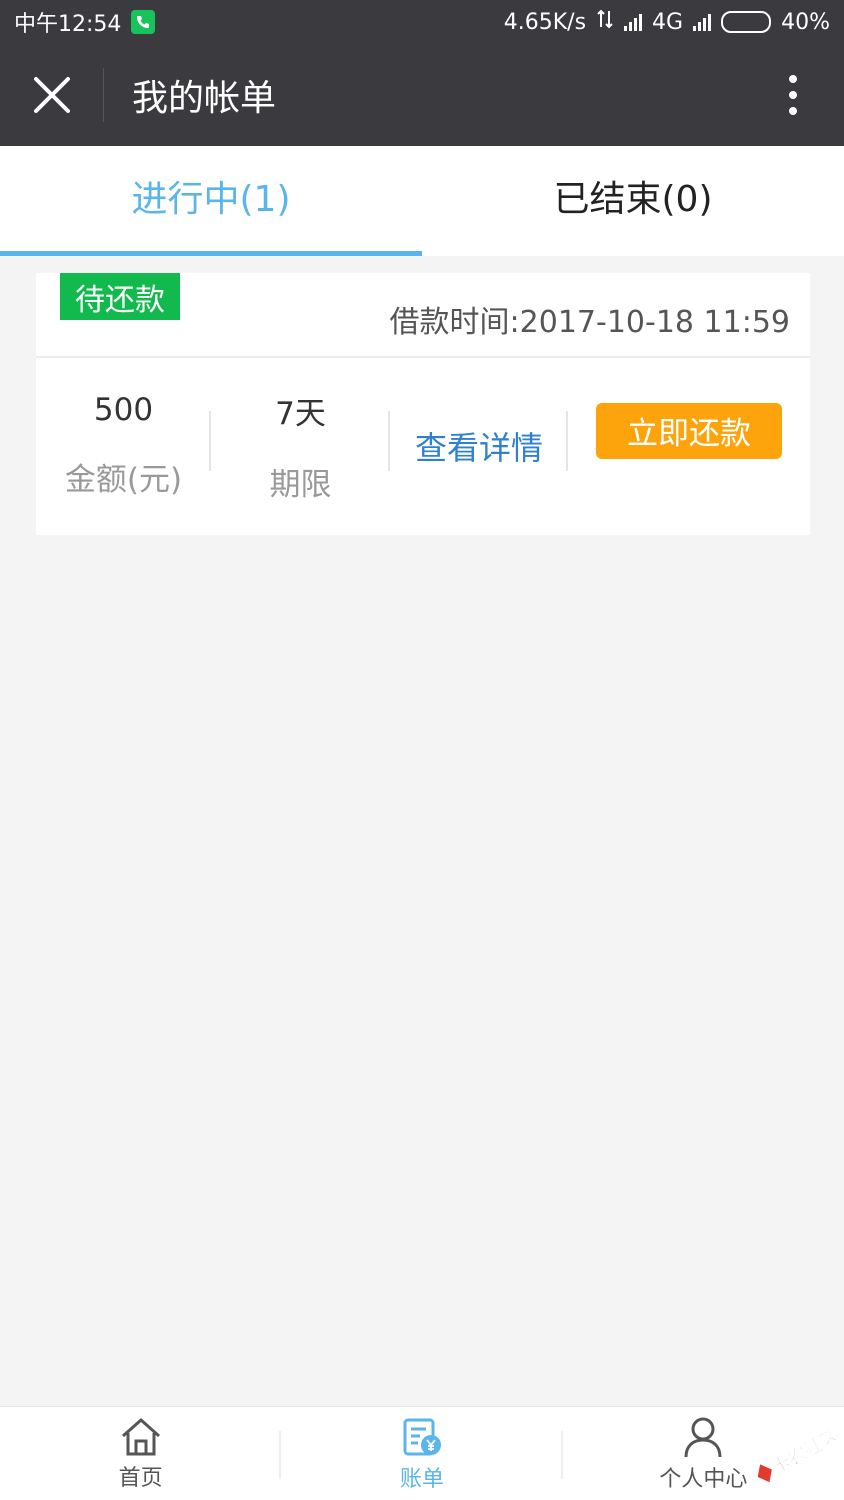 This screenshot has width=844, height=1500. What do you see at coordinates (211, 201) in the screenshot?
I see `tab-in-progress: 进行中(1)` at bounding box center [211, 201].